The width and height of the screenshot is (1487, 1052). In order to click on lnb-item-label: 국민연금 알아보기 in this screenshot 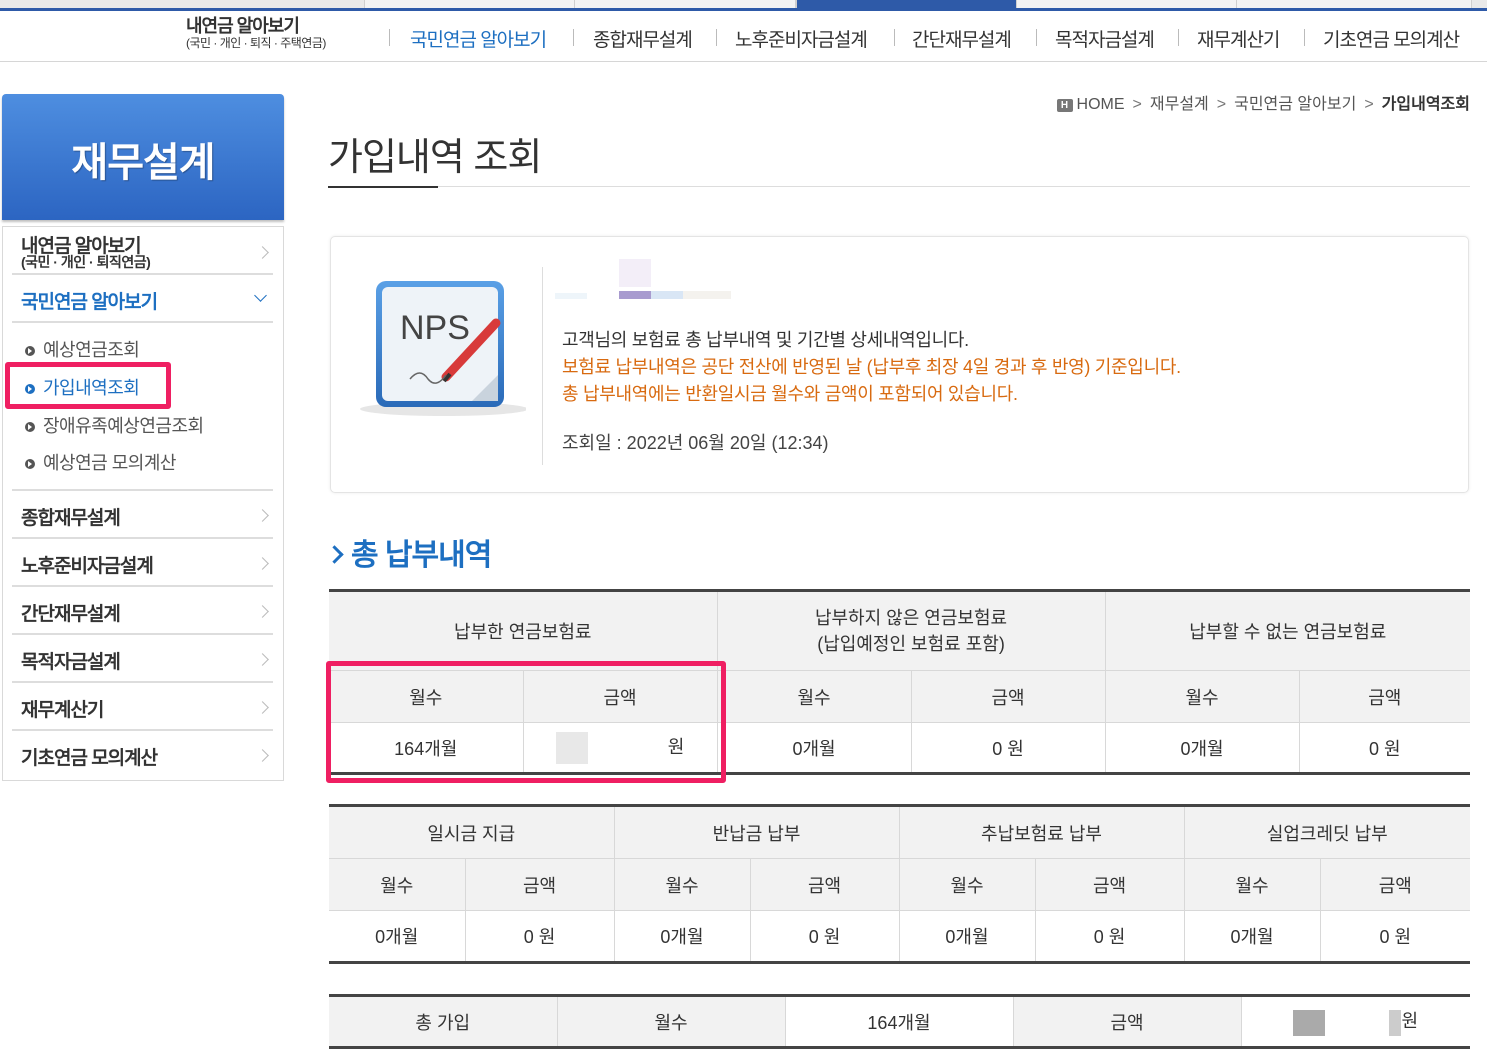, I will do `click(89, 302)`.